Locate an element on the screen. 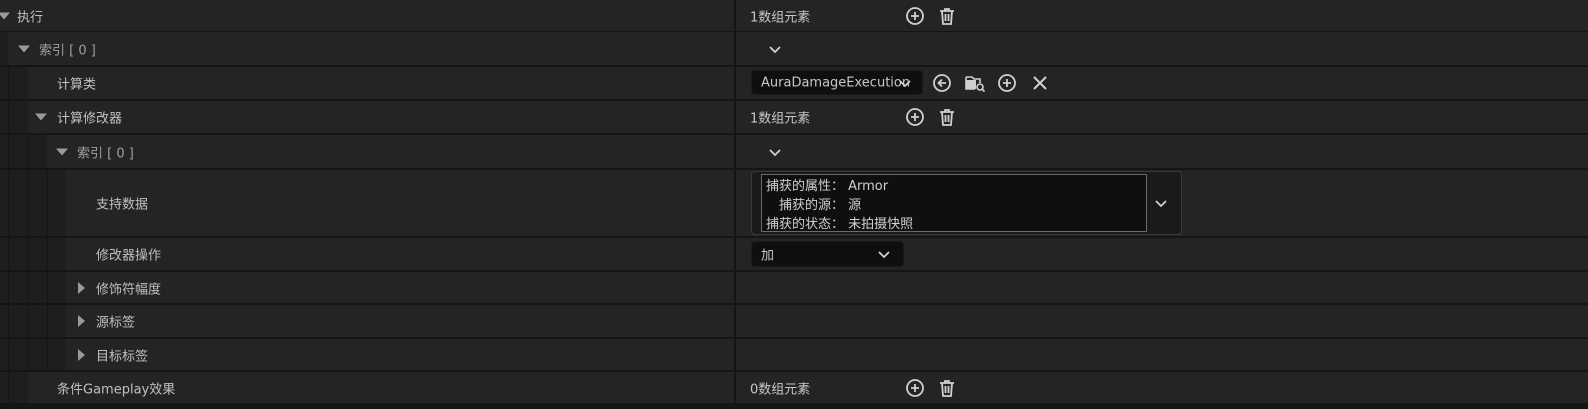  row-index-0: 索引 [ 0 ] is located at coordinates (794, 48).